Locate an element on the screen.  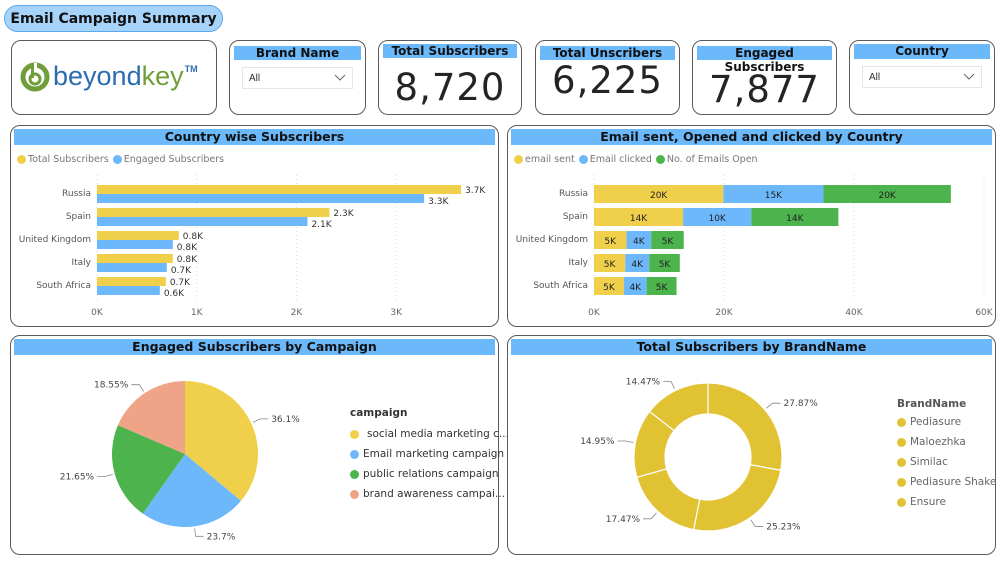
logo-card: beyondkey TM is located at coordinates (114, 77).